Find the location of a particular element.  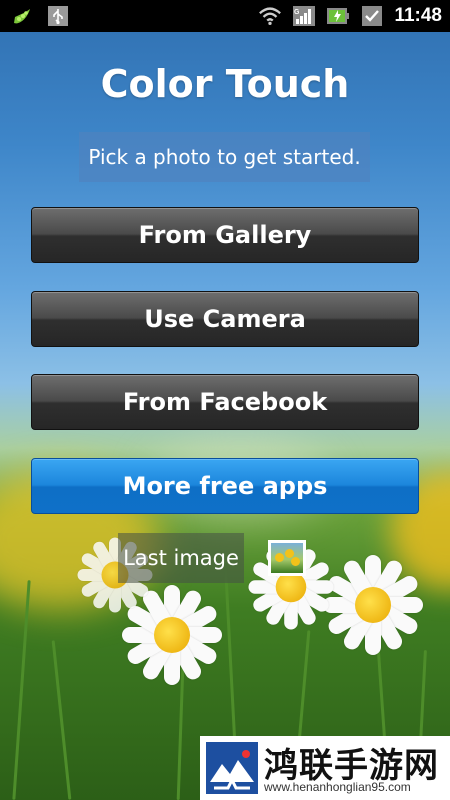

watermark-url: www.henanhonglian95.com is located at coordinates (337, 787).